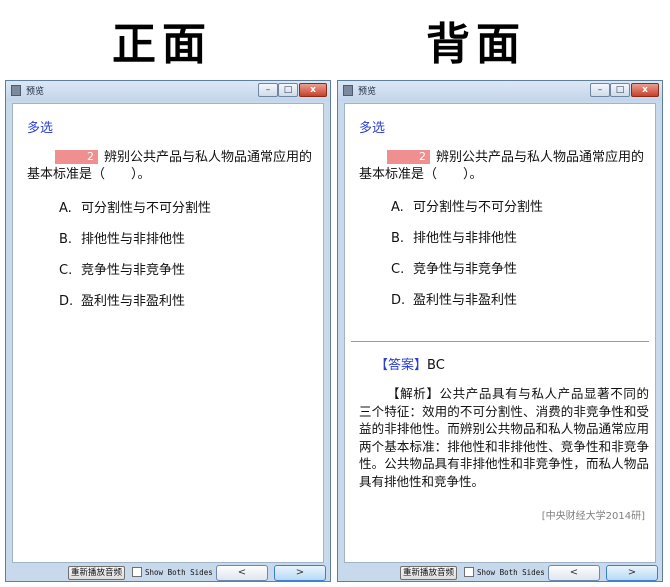 Image resolution: width=670 pixels, height=587 pixels. Describe the element at coordinates (476, 44) in the screenshot. I see `back-heading: 背面` at that location.